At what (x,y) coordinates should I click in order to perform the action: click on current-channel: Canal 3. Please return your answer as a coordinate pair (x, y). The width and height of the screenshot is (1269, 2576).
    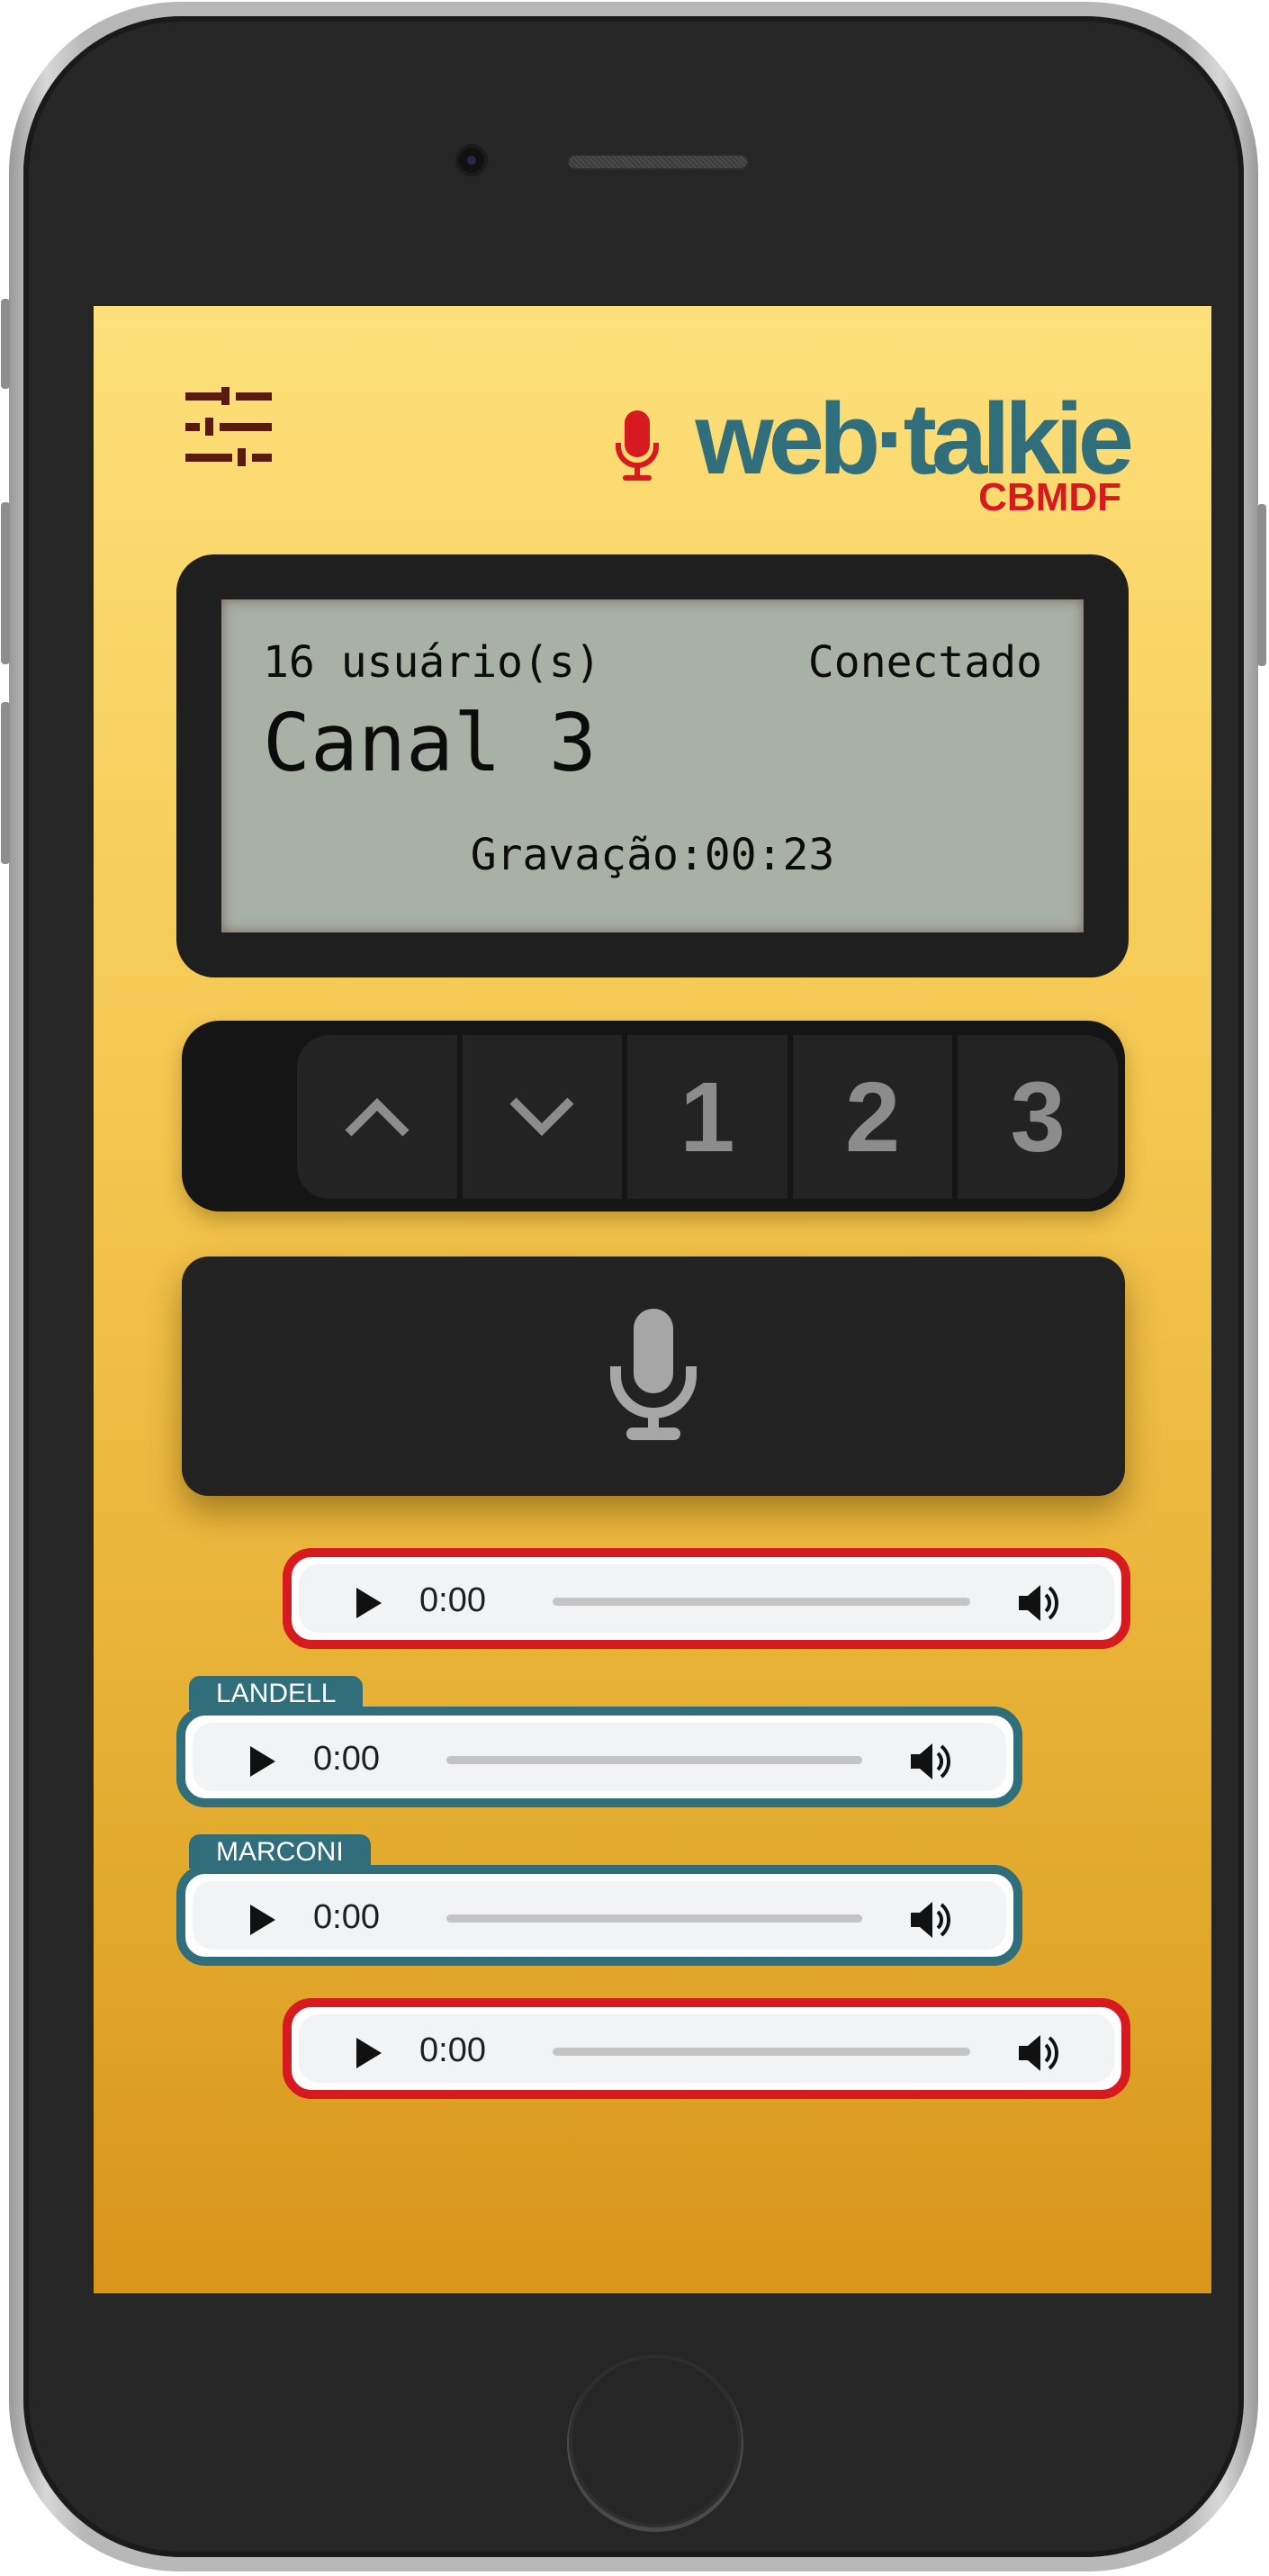
    Looking at the image, I should click on (430, 743).